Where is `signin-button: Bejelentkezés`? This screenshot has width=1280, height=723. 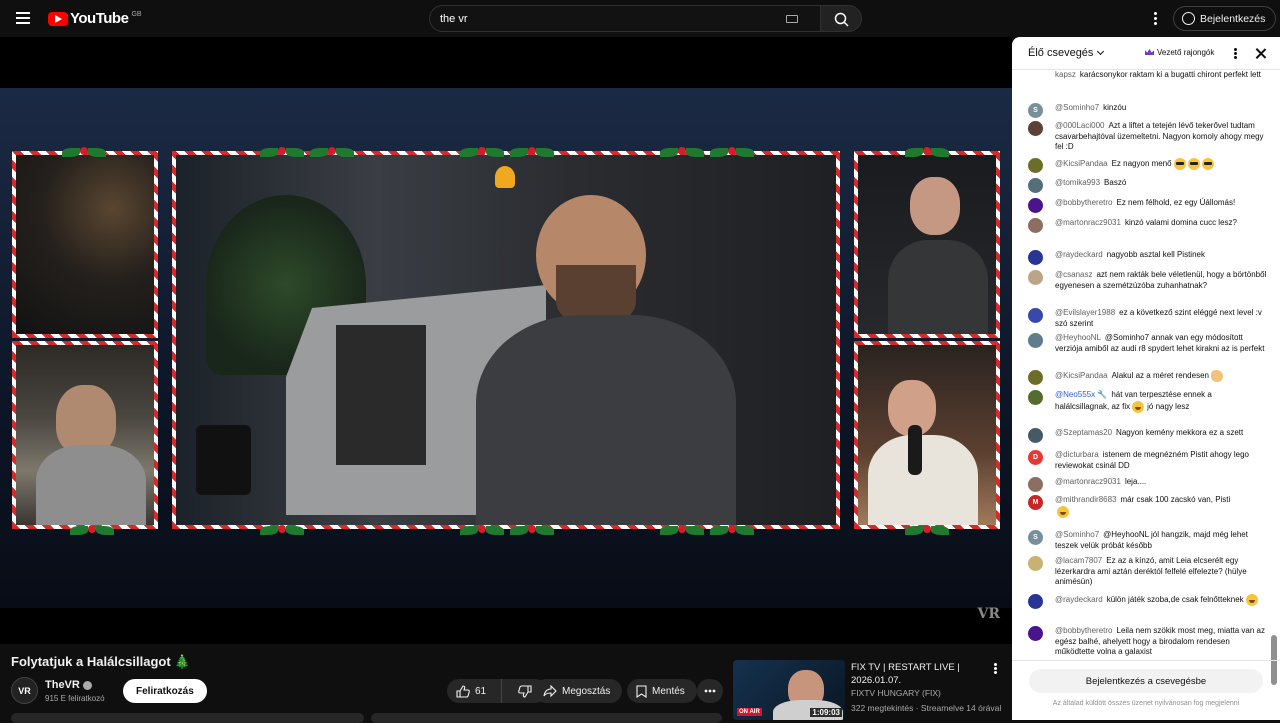
signin-button: Bejelentkezés is located at coordinates (1225, 18).